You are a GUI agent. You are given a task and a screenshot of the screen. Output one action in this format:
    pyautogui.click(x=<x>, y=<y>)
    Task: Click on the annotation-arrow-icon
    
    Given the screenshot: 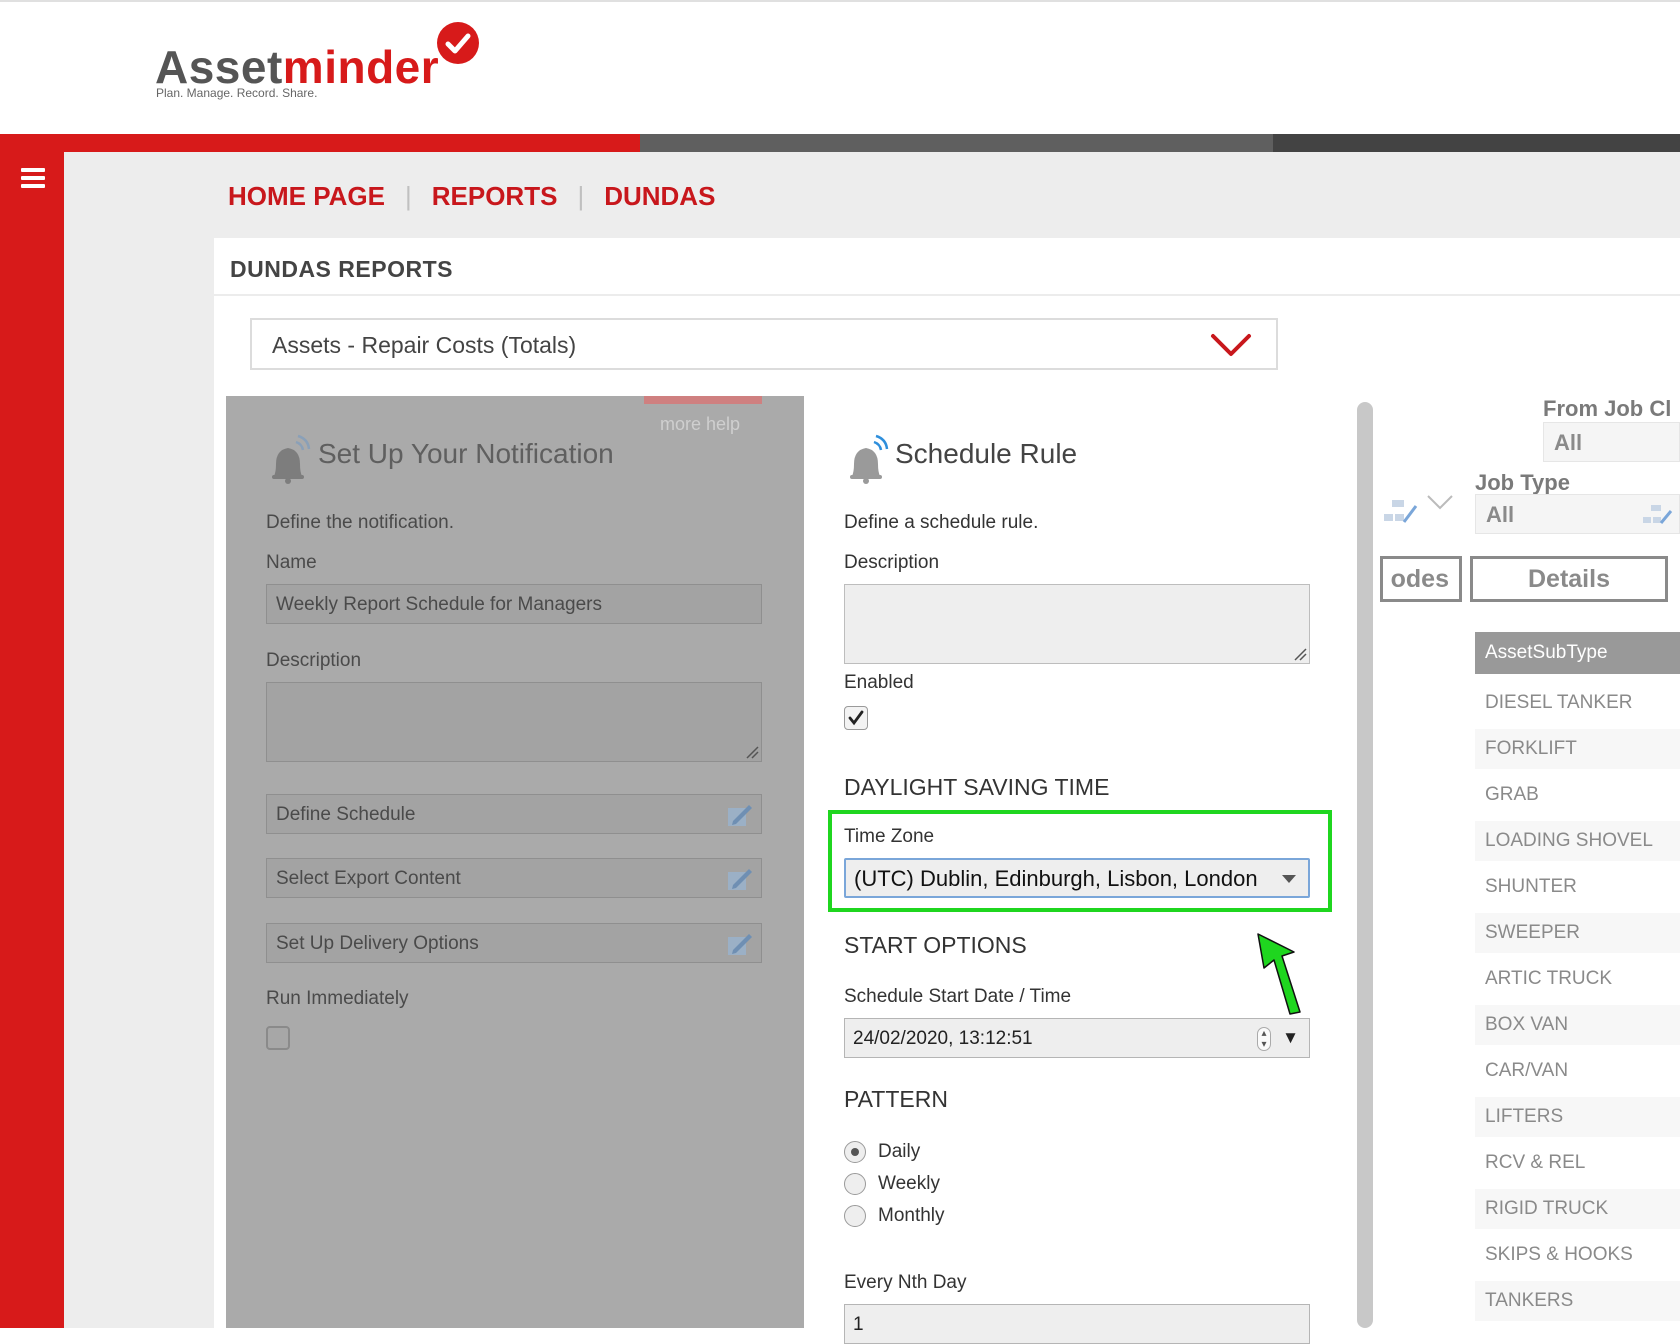 What is the action you would take?
    pyautogui.click(x=1279, y=974)
    